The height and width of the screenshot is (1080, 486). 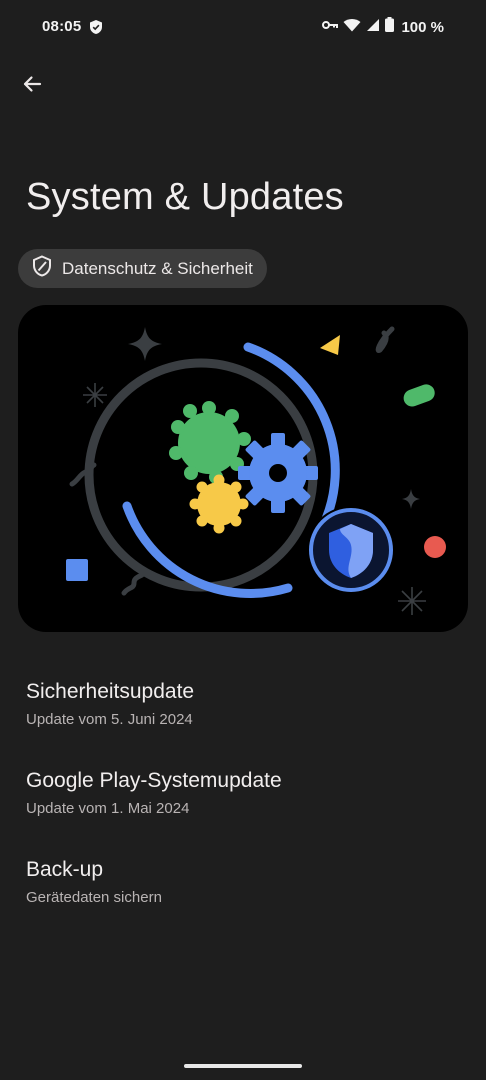 What do you see at coordinates (110, 691) in the screenshot?
I see `item-title: Sicherheitsupdate` at bounding box center [110, 691].